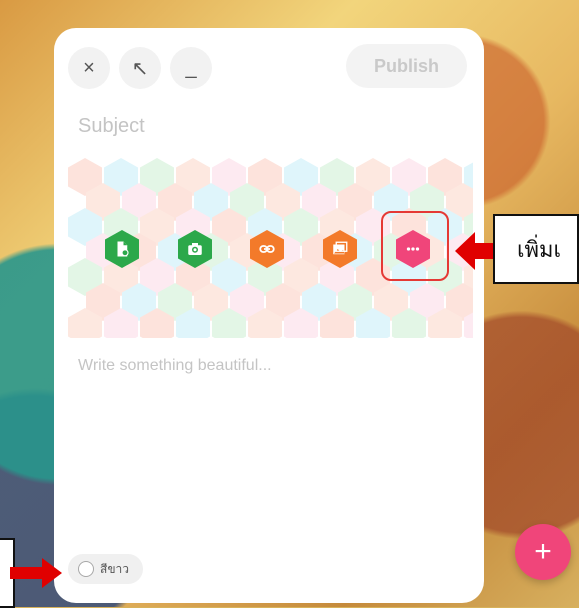 This screenshot has height=608, width=579. I want to click on color-chip: สีขาว, so click(105, 569).